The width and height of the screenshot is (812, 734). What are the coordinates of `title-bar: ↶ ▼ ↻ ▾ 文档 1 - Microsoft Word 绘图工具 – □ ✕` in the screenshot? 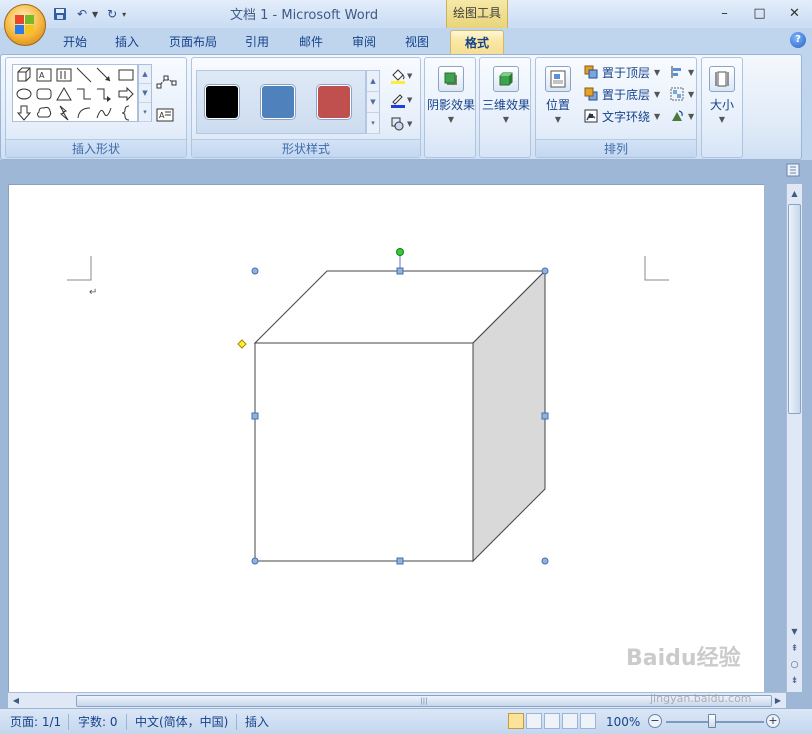 It's located at (406, 14).